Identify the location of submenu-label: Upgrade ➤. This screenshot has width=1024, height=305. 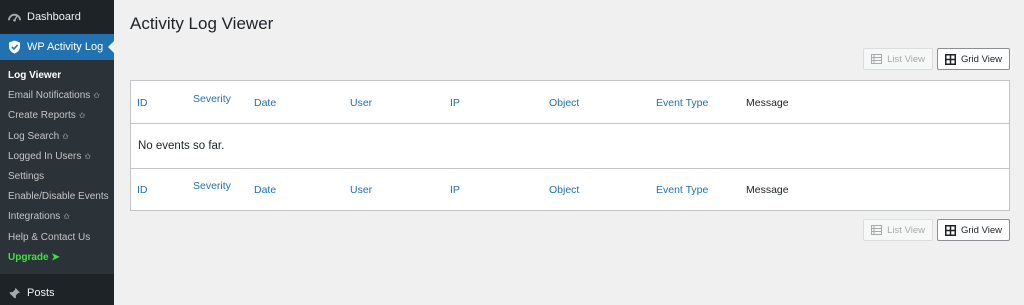
(34, 257).